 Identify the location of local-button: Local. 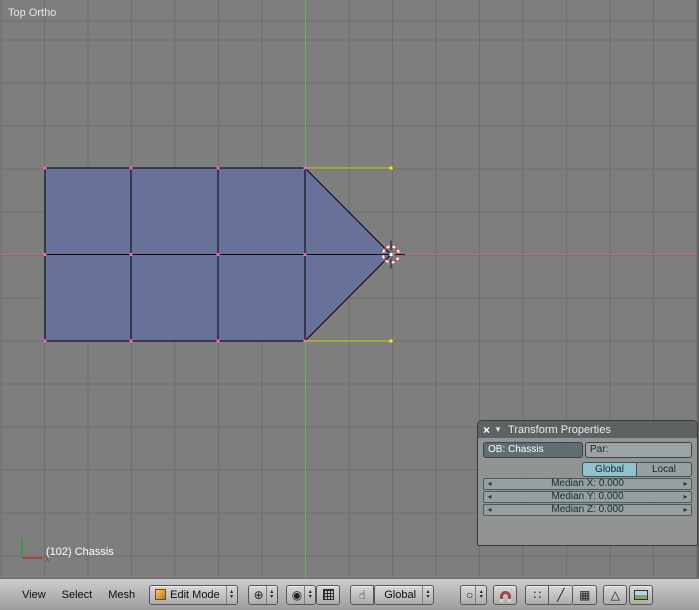
(664, 469).